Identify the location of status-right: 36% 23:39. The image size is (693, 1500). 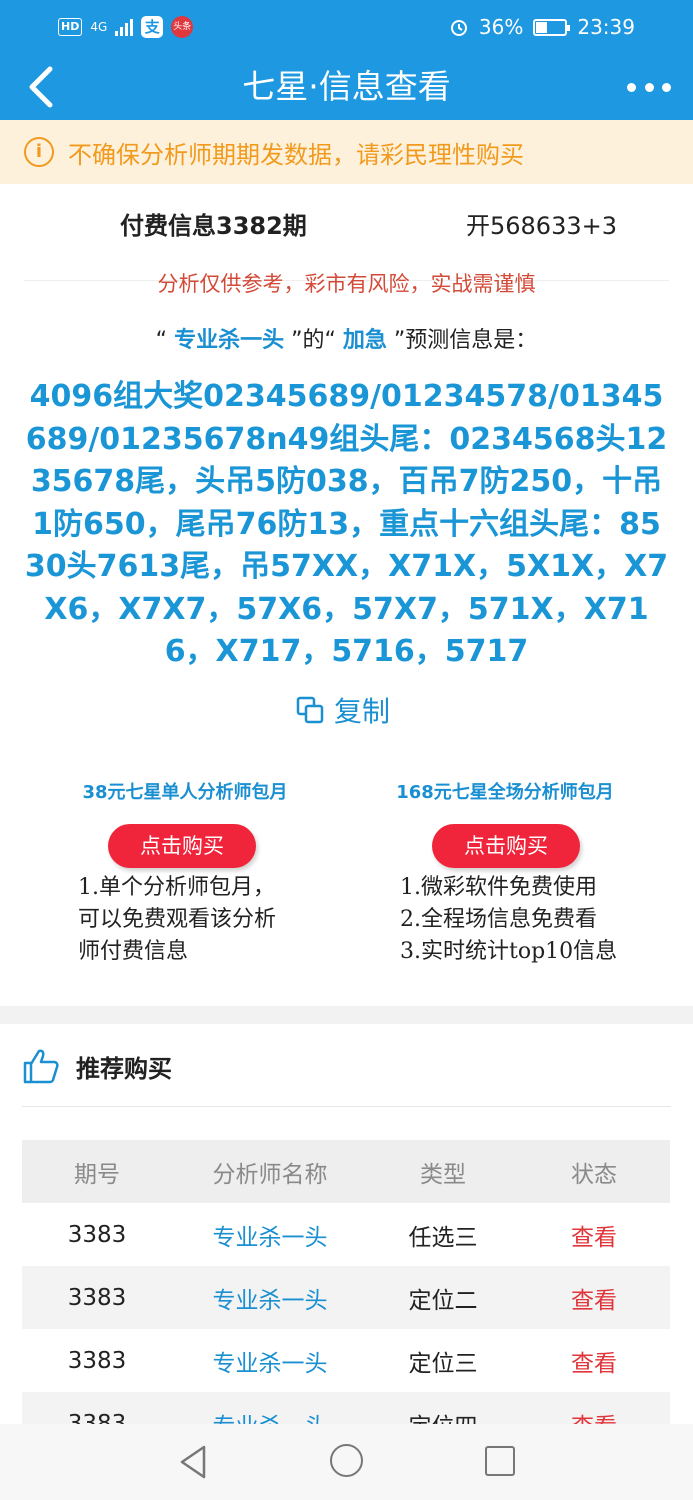
(542, 27).